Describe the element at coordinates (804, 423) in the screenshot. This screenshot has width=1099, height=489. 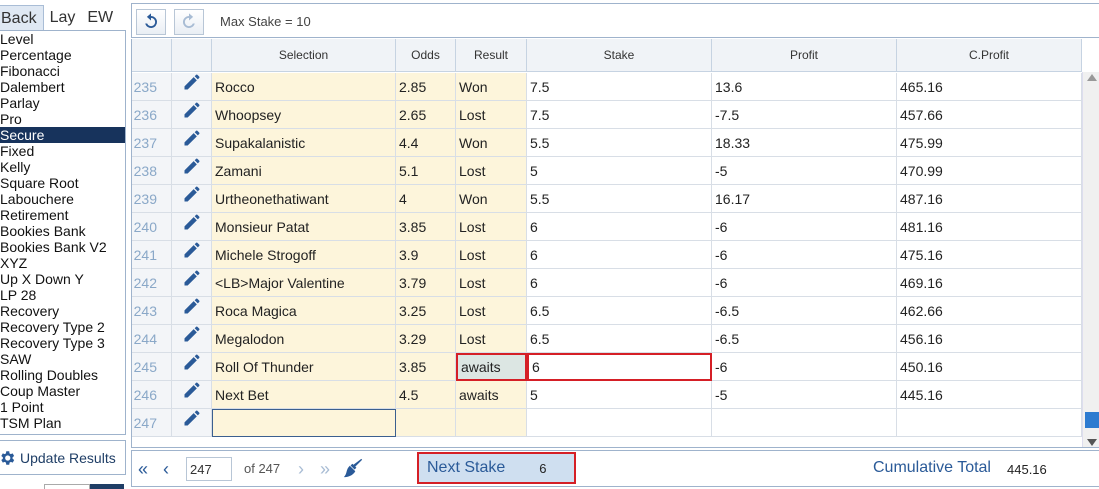
I see `cell-profit` at that location.